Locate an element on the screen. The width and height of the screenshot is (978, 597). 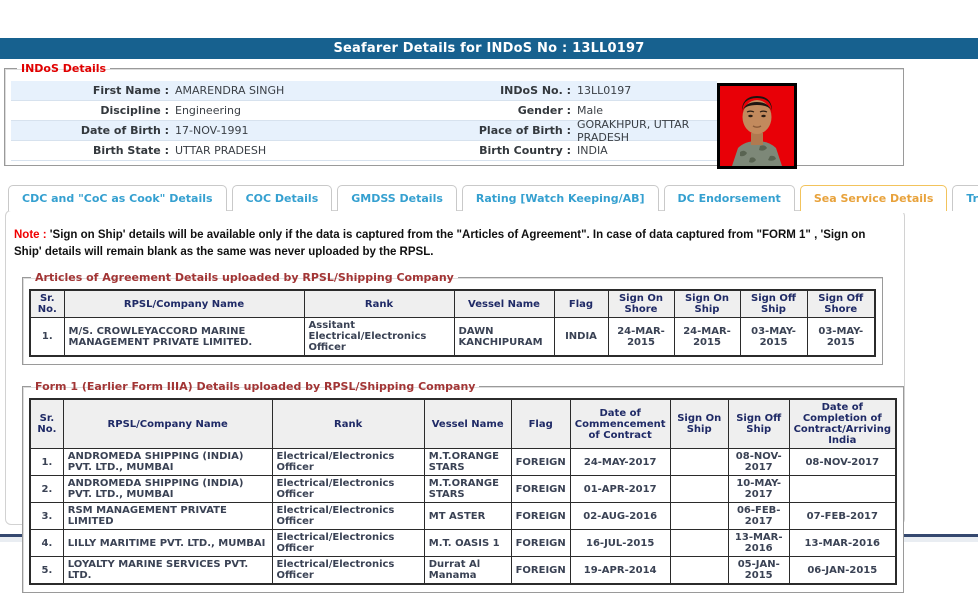
table-cell: 06-JAN-2015 is located at coordinates (842, 570).